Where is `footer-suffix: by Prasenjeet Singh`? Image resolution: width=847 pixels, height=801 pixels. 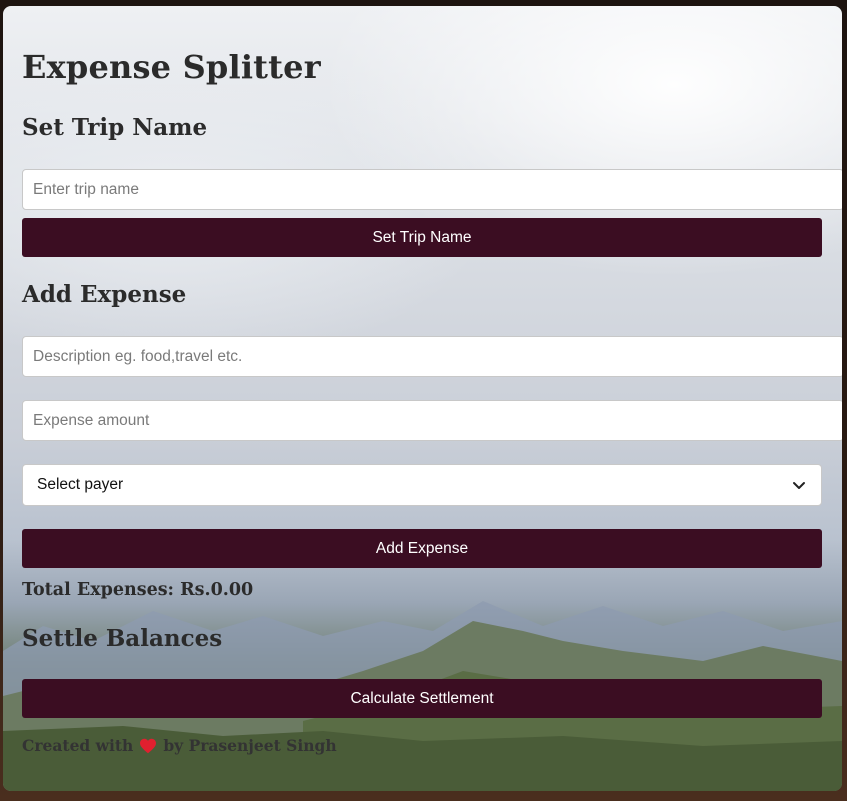 footer-suffix: by Prasenjeet Singh is located at coordinates (250, 745).